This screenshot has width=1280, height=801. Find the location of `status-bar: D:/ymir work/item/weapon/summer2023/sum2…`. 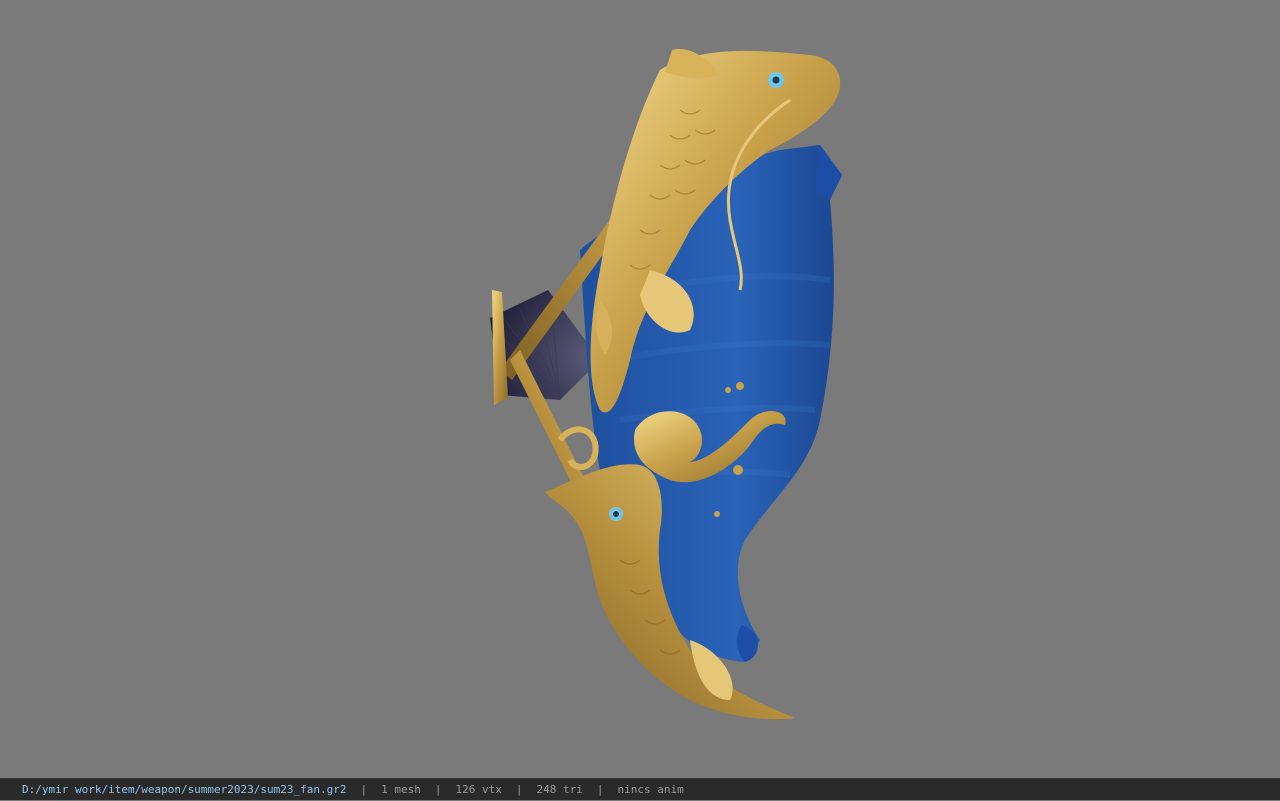

status-bar: D:/ymir work/item/weapon/summer2023/sum2… is located at coordinates (640, 789).